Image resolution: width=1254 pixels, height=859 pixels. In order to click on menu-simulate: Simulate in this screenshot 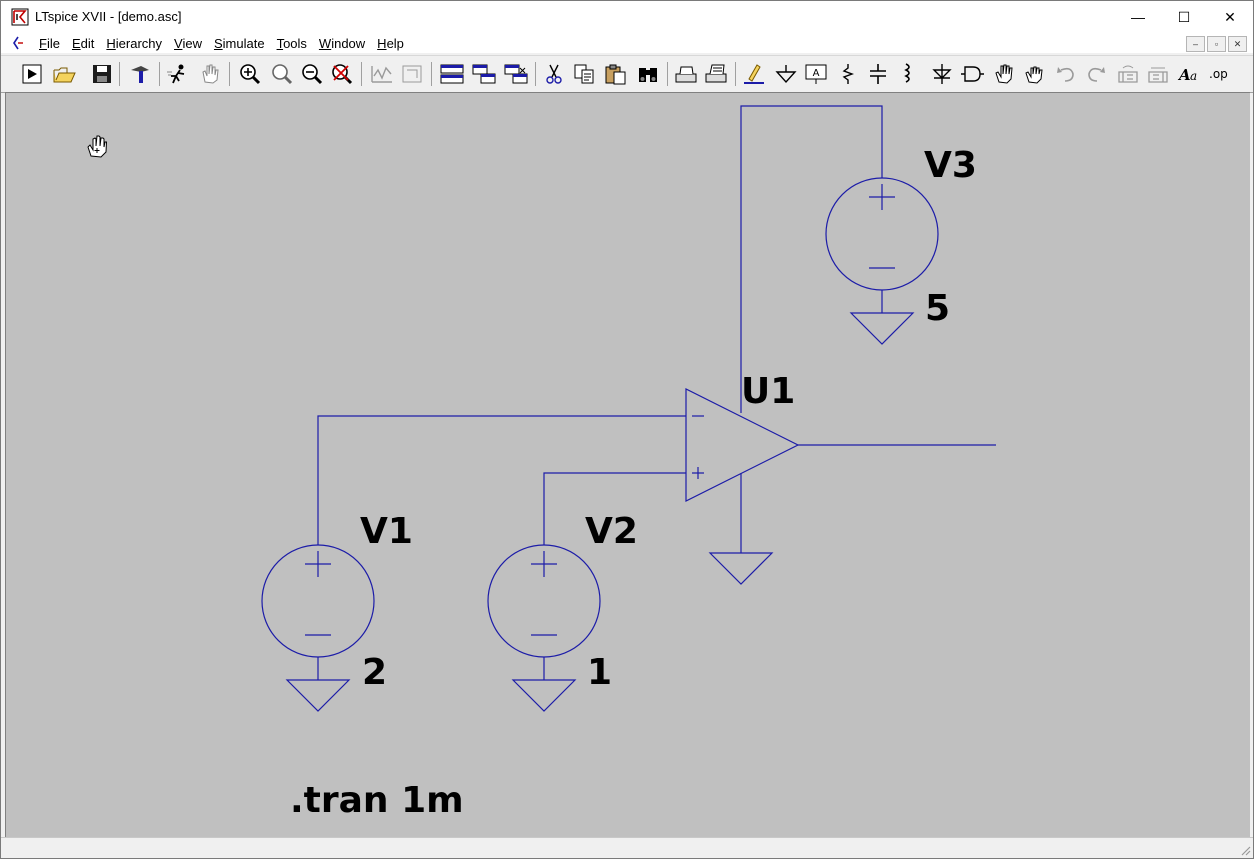, I will do `click(239, 43)`.